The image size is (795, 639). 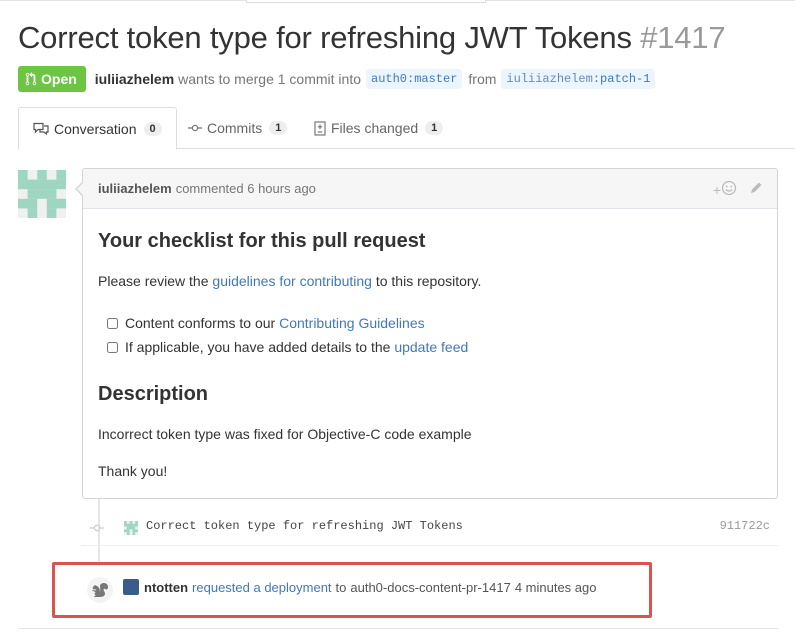 I want to click on checklist-item-text: Content conforms to our, so click(x=200, y=323).